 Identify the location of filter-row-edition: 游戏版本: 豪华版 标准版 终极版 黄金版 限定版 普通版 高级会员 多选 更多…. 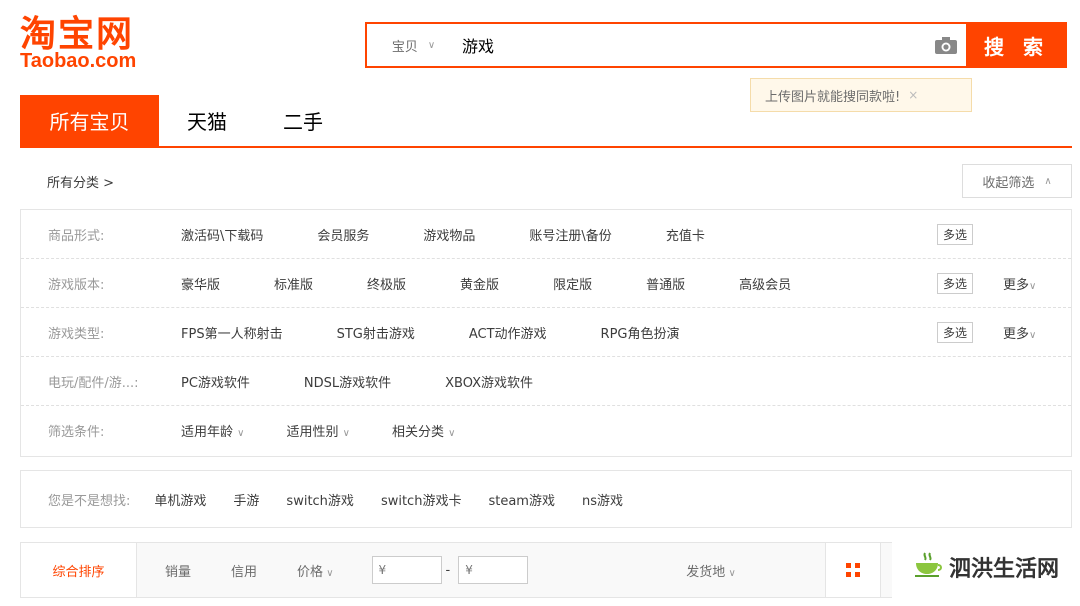
(546, 283).